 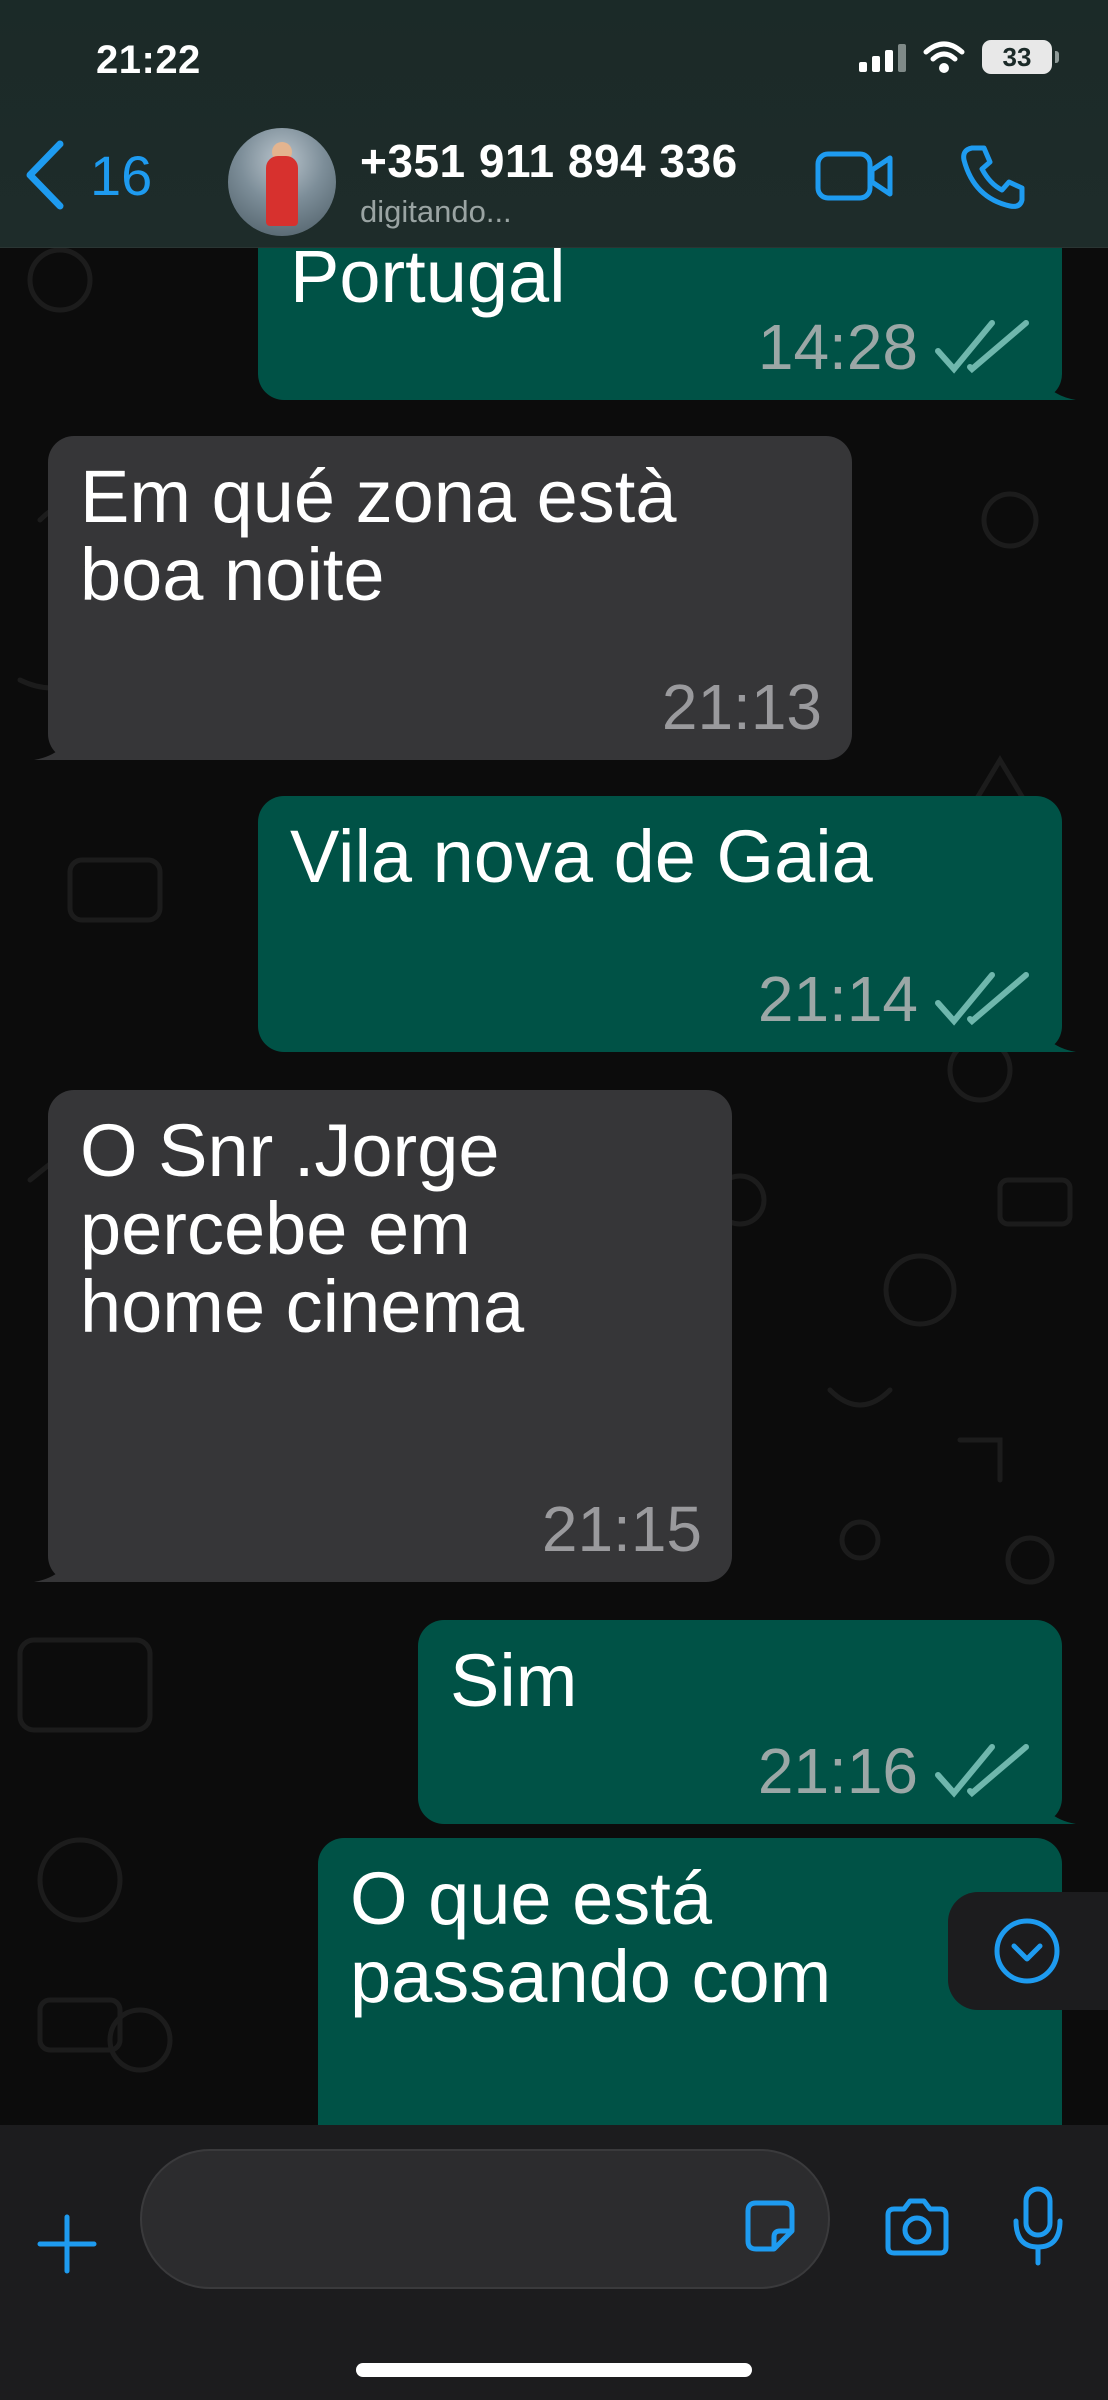 What do you see at coordinates (837, 999) in the screenshot?
I see `message-time: 21:14` at bounding box center [837, 999].